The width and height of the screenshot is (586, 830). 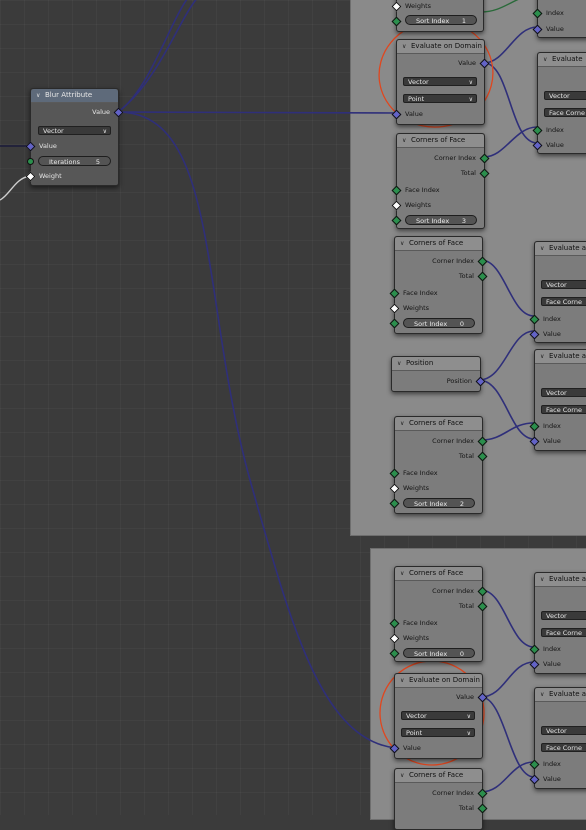 I want to click on node-header: ∨ Position, so click(x=436, y=364).